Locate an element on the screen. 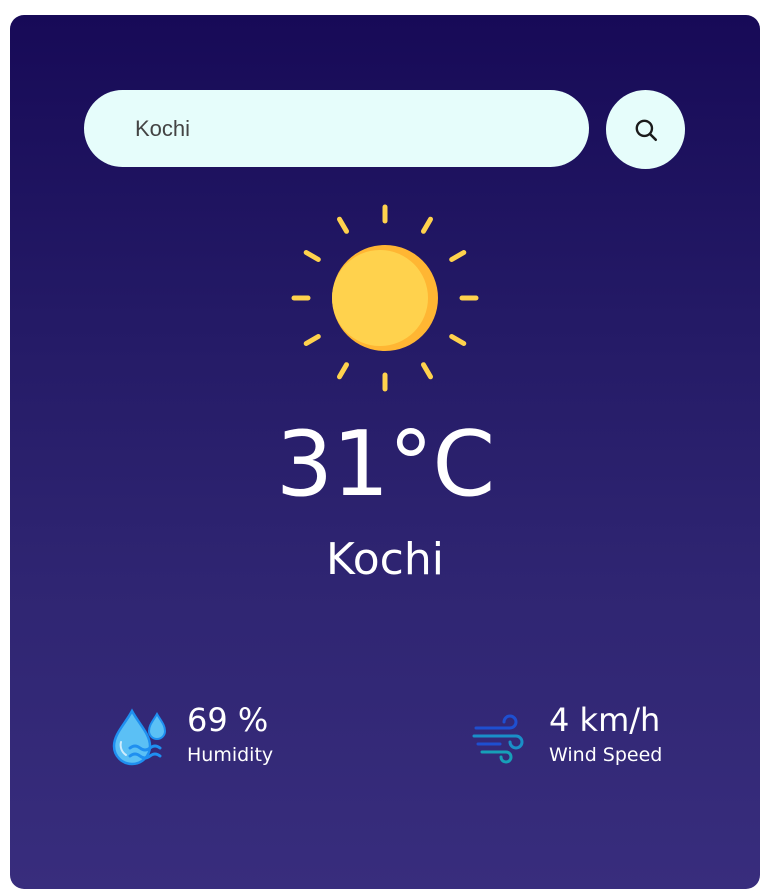 The height and width of the screenshot is (891, 767). temperature: 31°C is located at coordinates (385, 464).